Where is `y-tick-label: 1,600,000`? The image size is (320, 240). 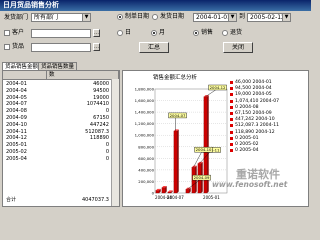
y-tick-label: 1,600,000 is located at coordinates (145, 100).